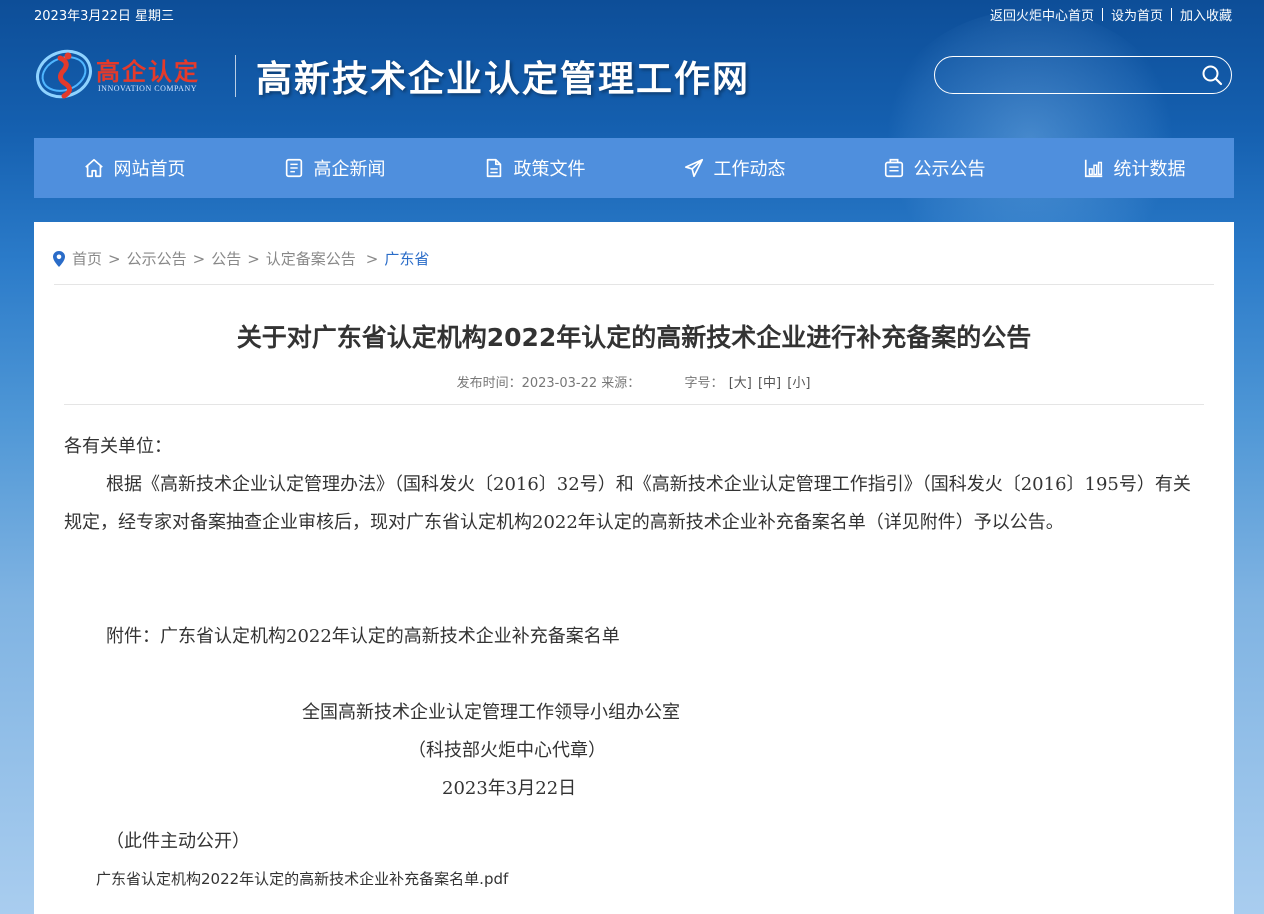 The height and width of the screenshot is (914, 1264). Describe the element at coordinates (1093, 168) in the screenshot. I see `chart-icon` at that location.